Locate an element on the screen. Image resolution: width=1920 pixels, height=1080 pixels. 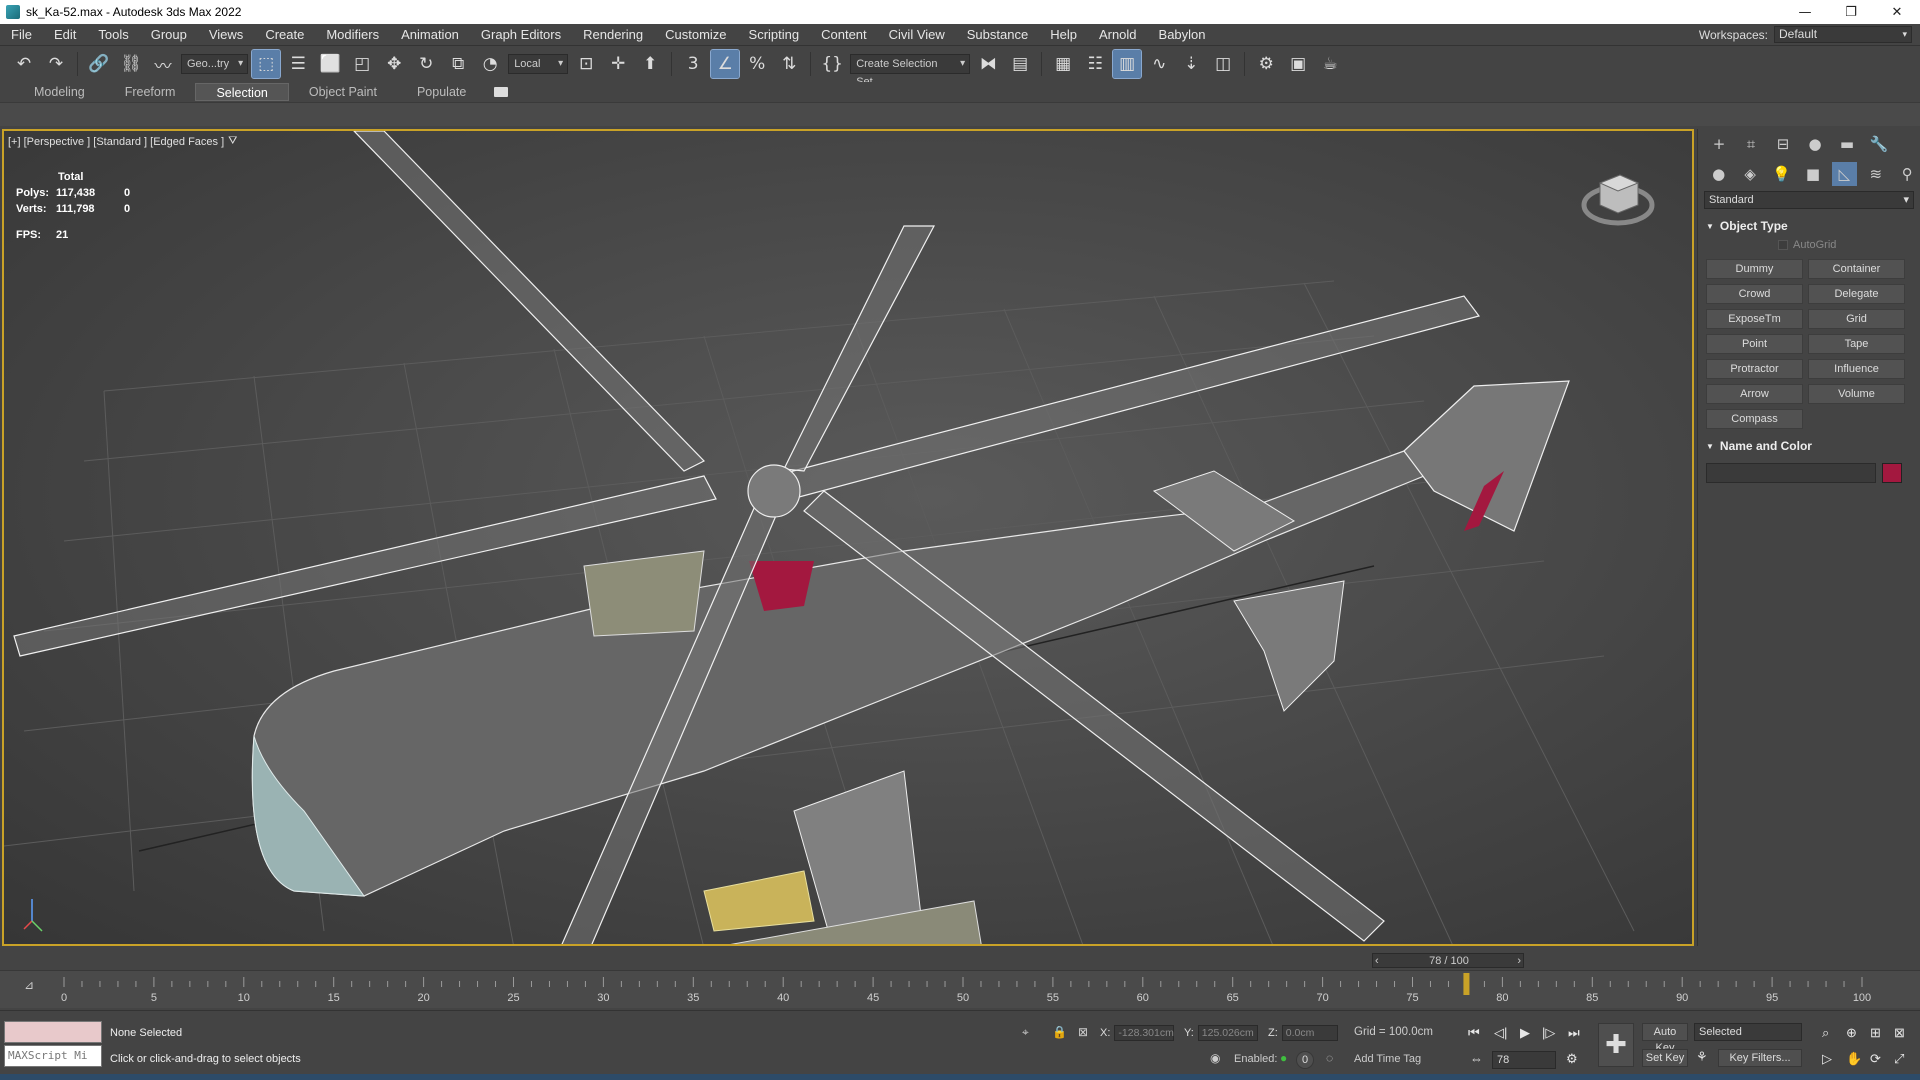
rectangular-selection-icon: ⬜ is located at coordinates (330, 64).